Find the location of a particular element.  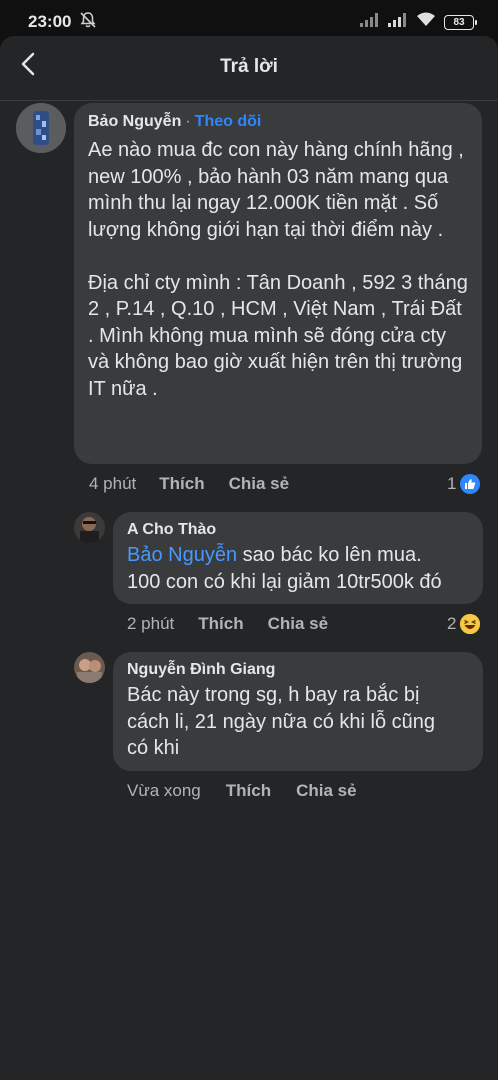

status-right: 83 is located at coordinates (418, 22).